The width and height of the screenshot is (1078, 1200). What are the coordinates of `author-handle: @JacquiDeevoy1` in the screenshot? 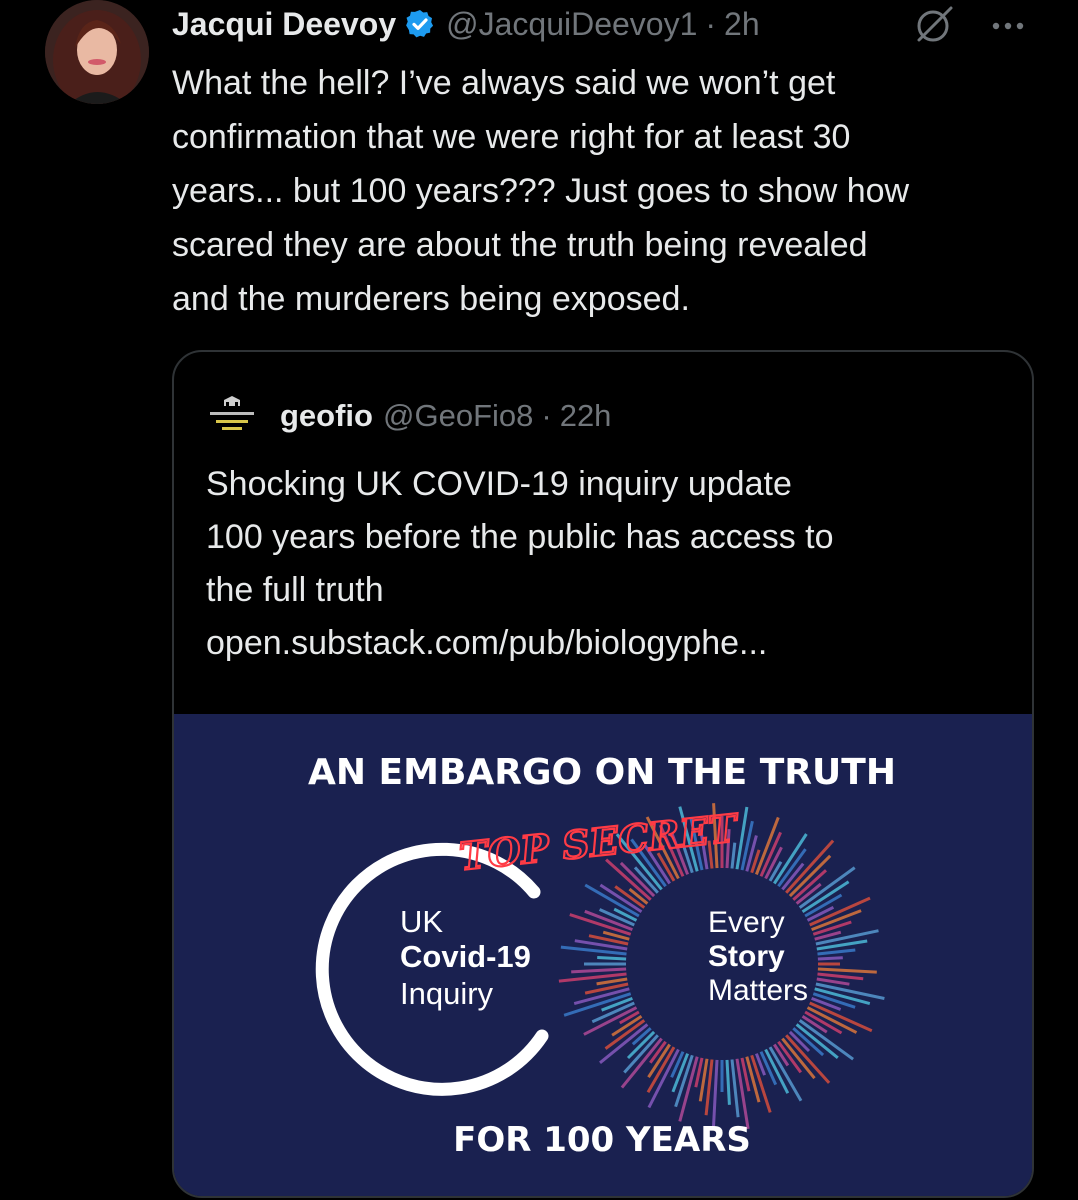 It's located at (571, 24).